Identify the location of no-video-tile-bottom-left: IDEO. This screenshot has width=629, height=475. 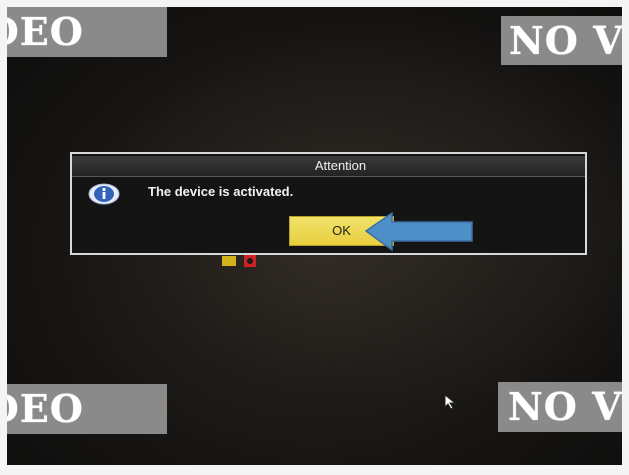
(87, 409).